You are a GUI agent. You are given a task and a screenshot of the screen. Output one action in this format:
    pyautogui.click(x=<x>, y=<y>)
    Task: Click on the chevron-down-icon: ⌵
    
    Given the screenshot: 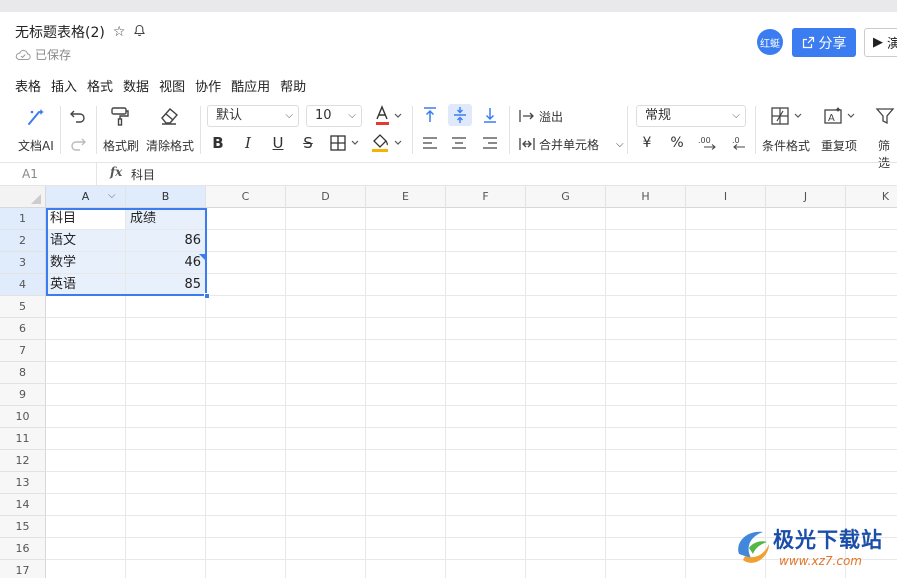 What is the action you would take?
    pyautogui.click(x=112, y=197)
    